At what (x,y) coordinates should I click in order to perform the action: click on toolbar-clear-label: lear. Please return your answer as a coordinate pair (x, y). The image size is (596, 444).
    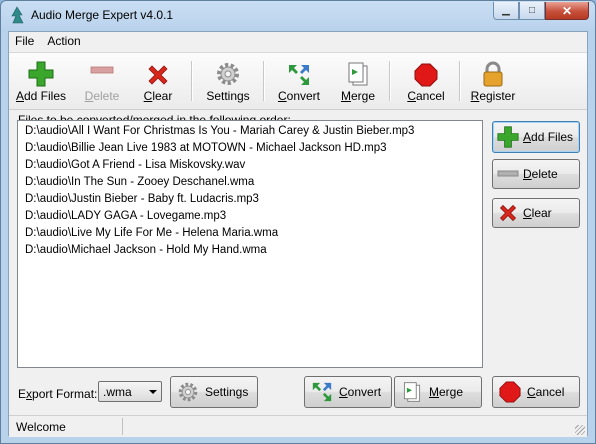
    Looking at the image, I should click on (162, 96).